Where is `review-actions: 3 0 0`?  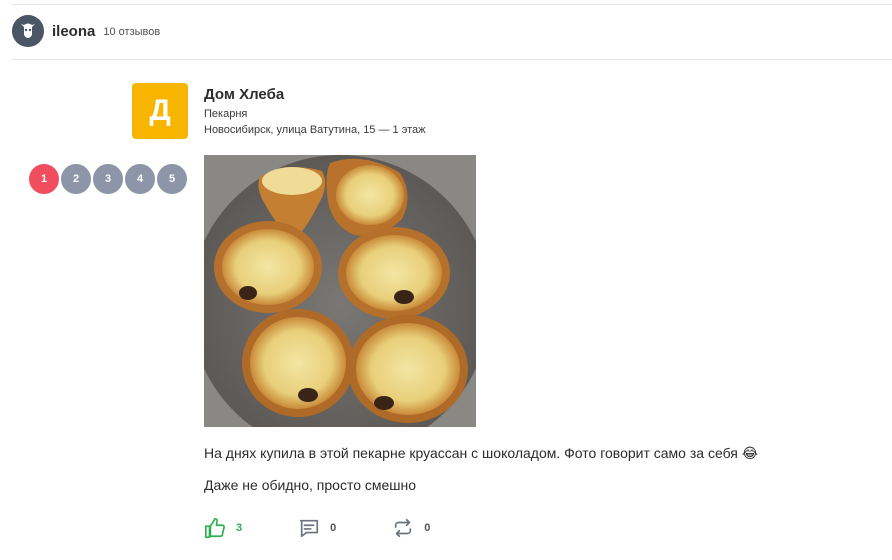 review-actions: 3 0 0 is located at coordinates (345, 528).